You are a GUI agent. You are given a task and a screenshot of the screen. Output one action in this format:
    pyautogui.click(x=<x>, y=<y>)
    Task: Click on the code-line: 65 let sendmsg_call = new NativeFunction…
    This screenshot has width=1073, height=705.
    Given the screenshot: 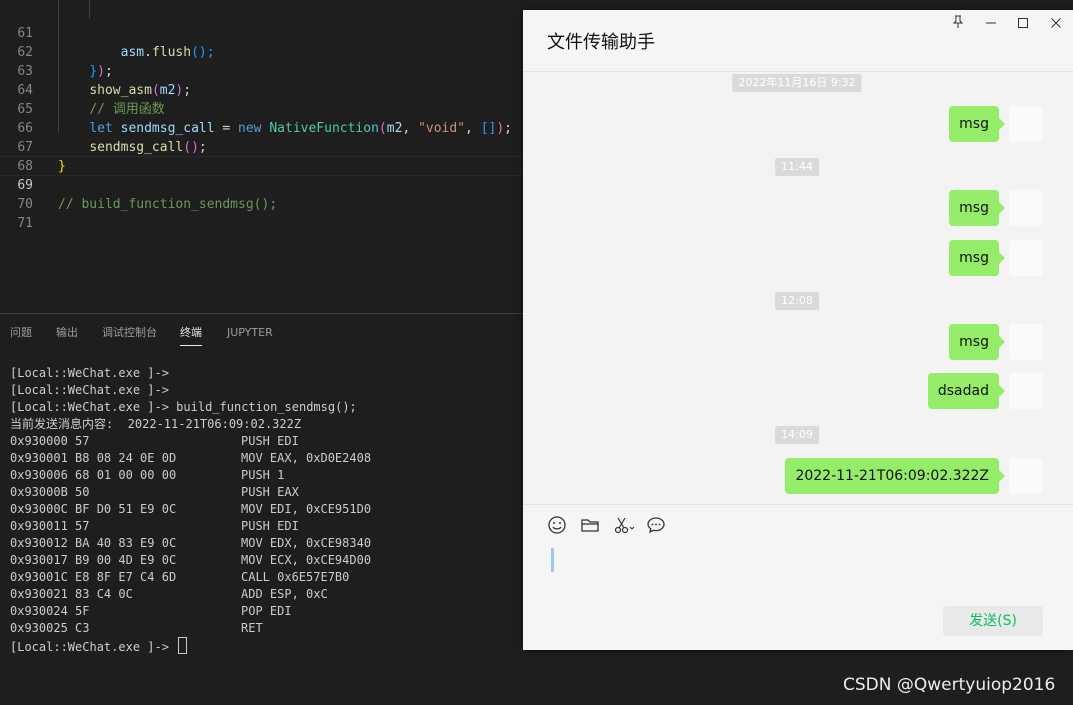 What is the action you would take?
    pyautogui.click(x=261, y=108)
    